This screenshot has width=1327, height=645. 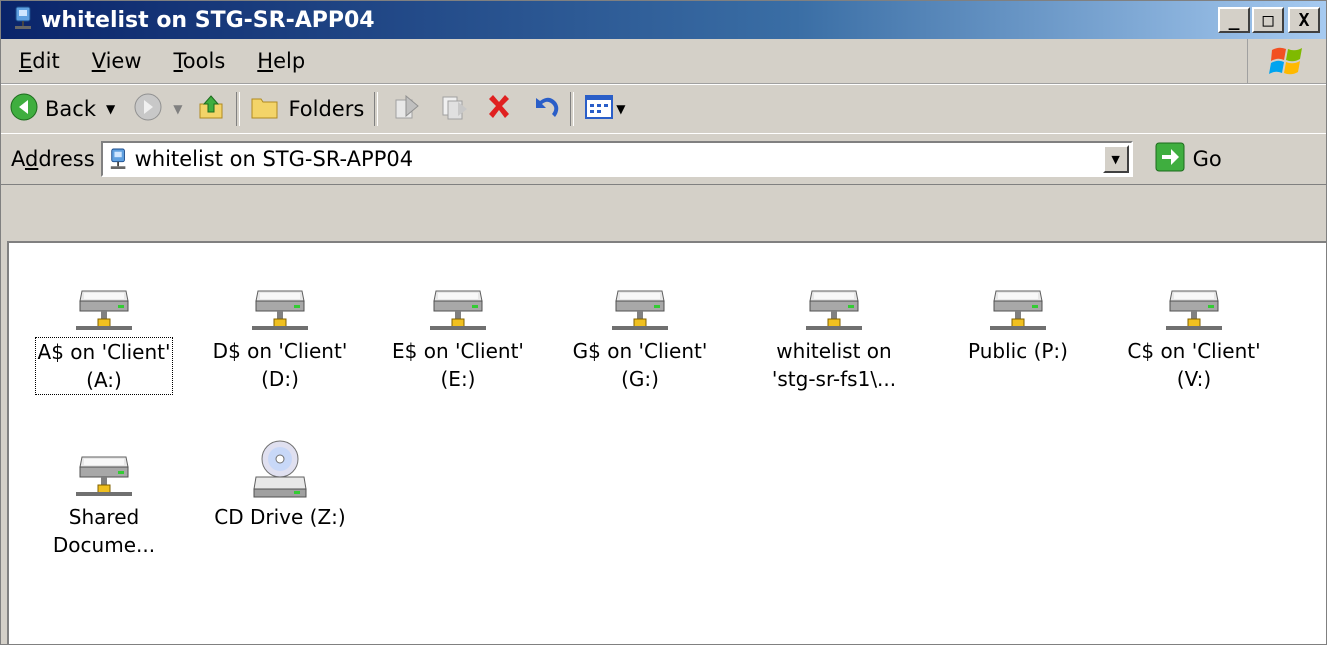 I want to click on item-label-line1: E$ on 'Client', so click(x=458, y=351).